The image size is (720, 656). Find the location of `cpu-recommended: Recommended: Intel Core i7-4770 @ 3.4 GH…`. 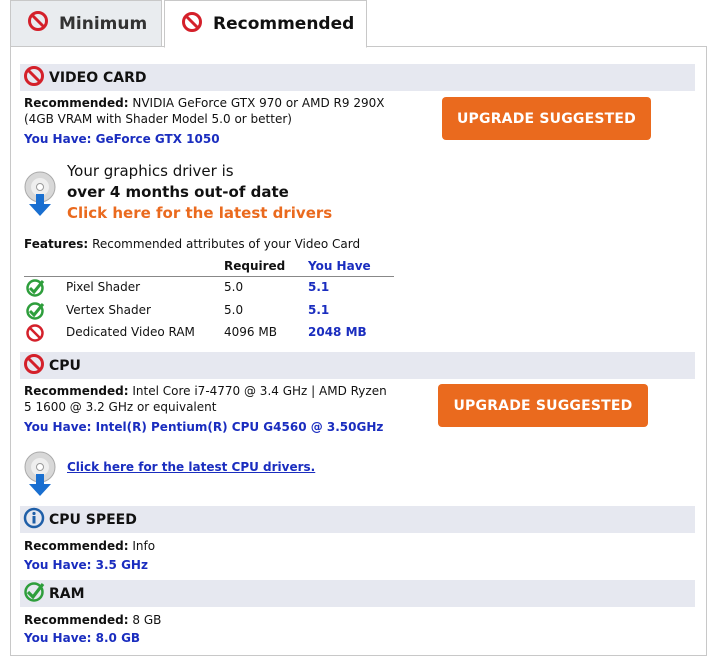

cpu-recommended: Recommended: Intel Core i7-4770 @ 3.4 GH… is located at coordinates (205, 391).